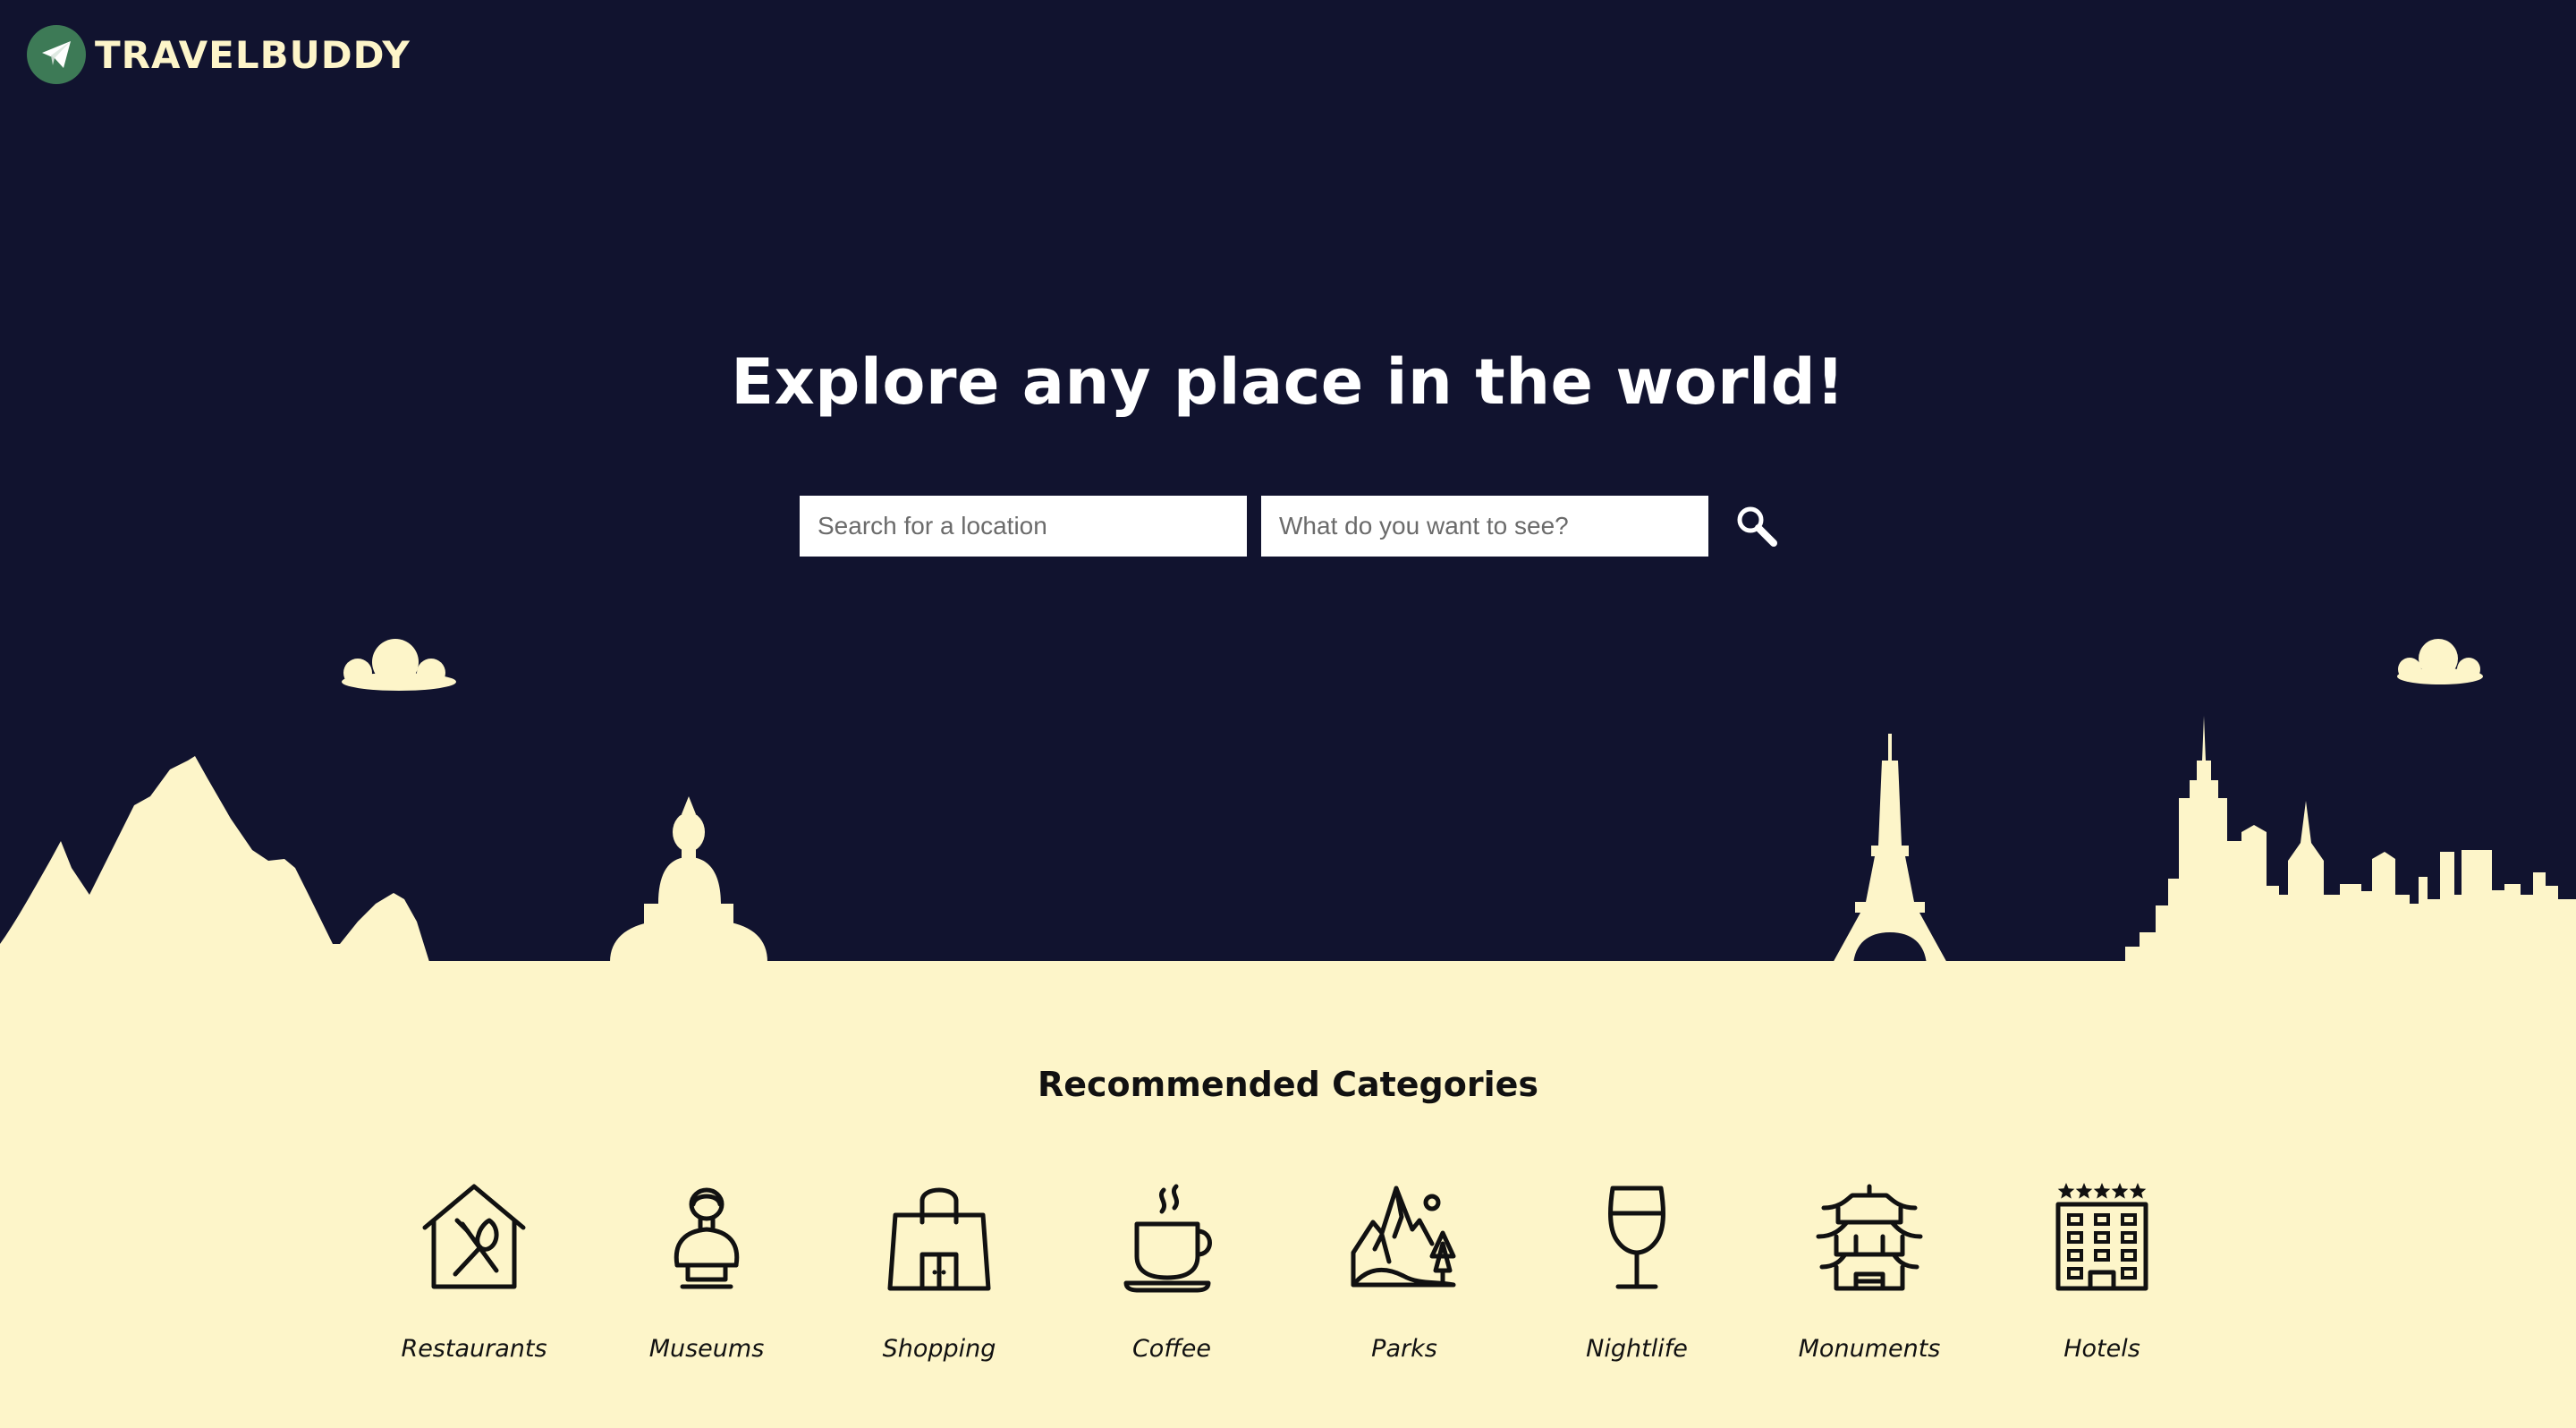 The width and height of the screenshot is (2576, 1428). What do you see at coordinates (1637, 1349) in the screenshot?
I see `category-label: Nightlife` at bounding box center [1637, 1349].